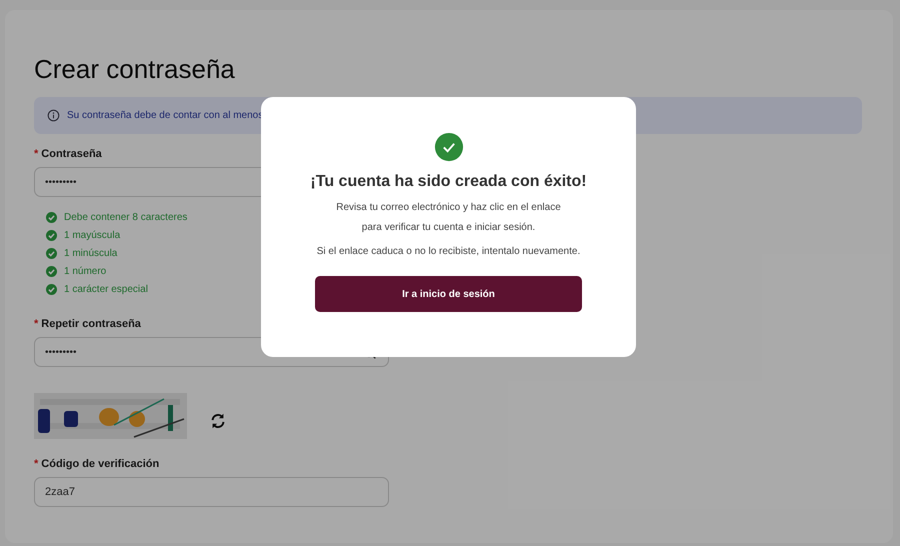 The height and width of the screenshot is (546, 900). What do you see at coordinates (100, 464) in the screenshot?
I see `field-label: Código de verificación` at bounding box center [100, 464].